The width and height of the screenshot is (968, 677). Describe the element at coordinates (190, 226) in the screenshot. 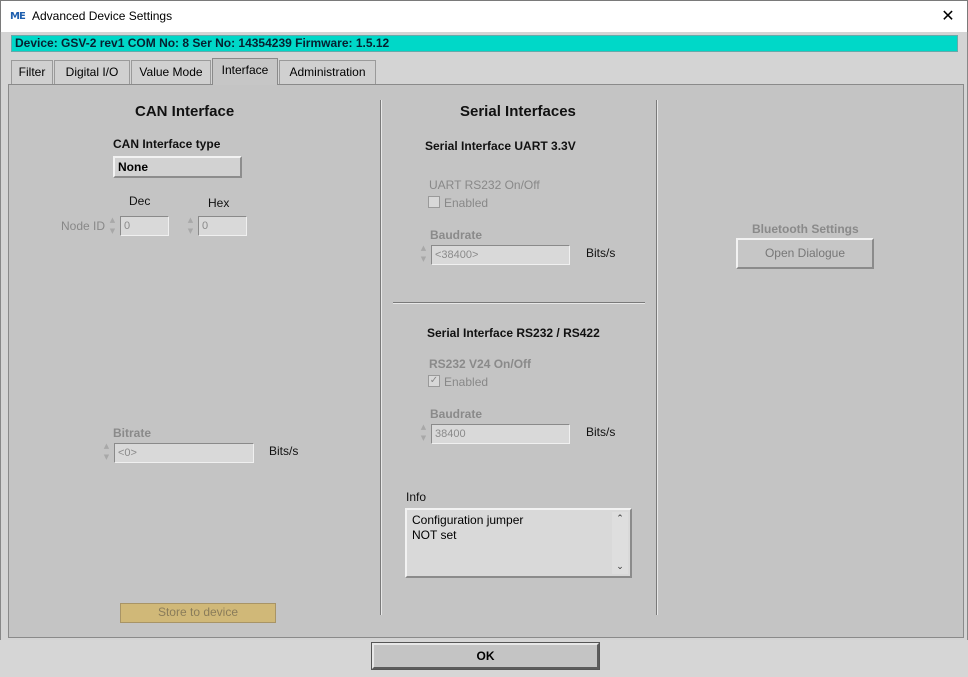

I see `node-id-hex-spinner-icon: ▲ ▼` at that location.